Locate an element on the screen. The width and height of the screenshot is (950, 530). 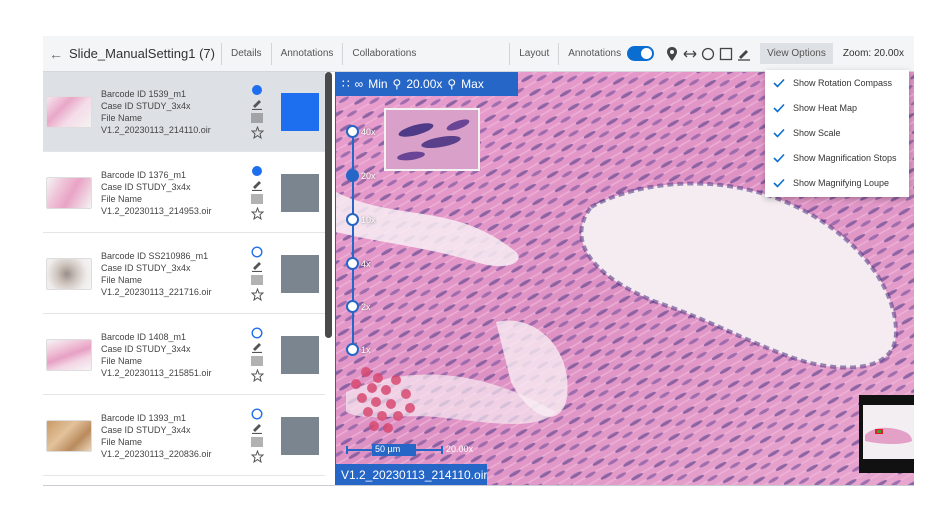
view-options-button: View Options is located at coordinates (796, 53).